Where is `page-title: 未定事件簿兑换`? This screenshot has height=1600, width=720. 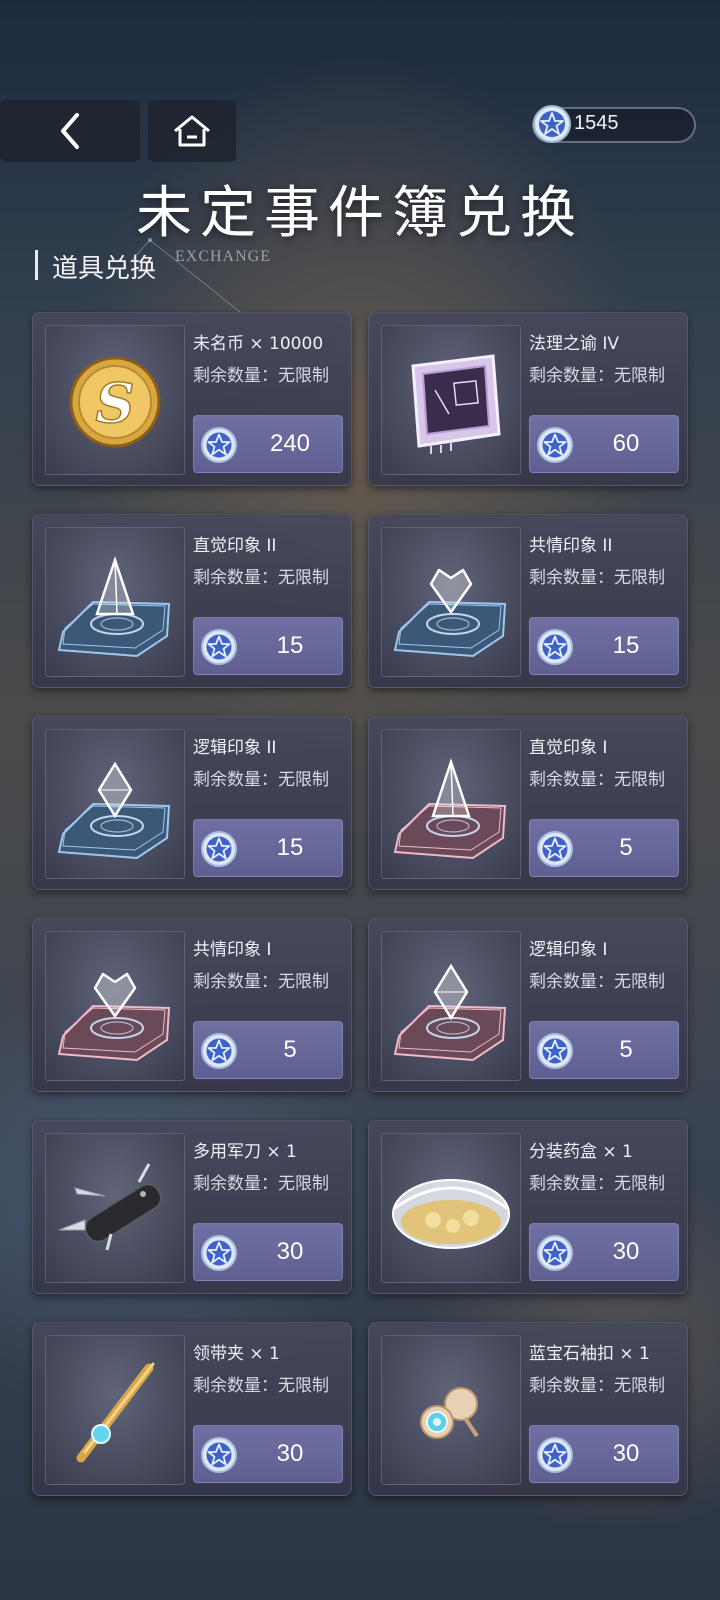 page-title: 未定事件簿兑换 is located at coordinates (360, 213).